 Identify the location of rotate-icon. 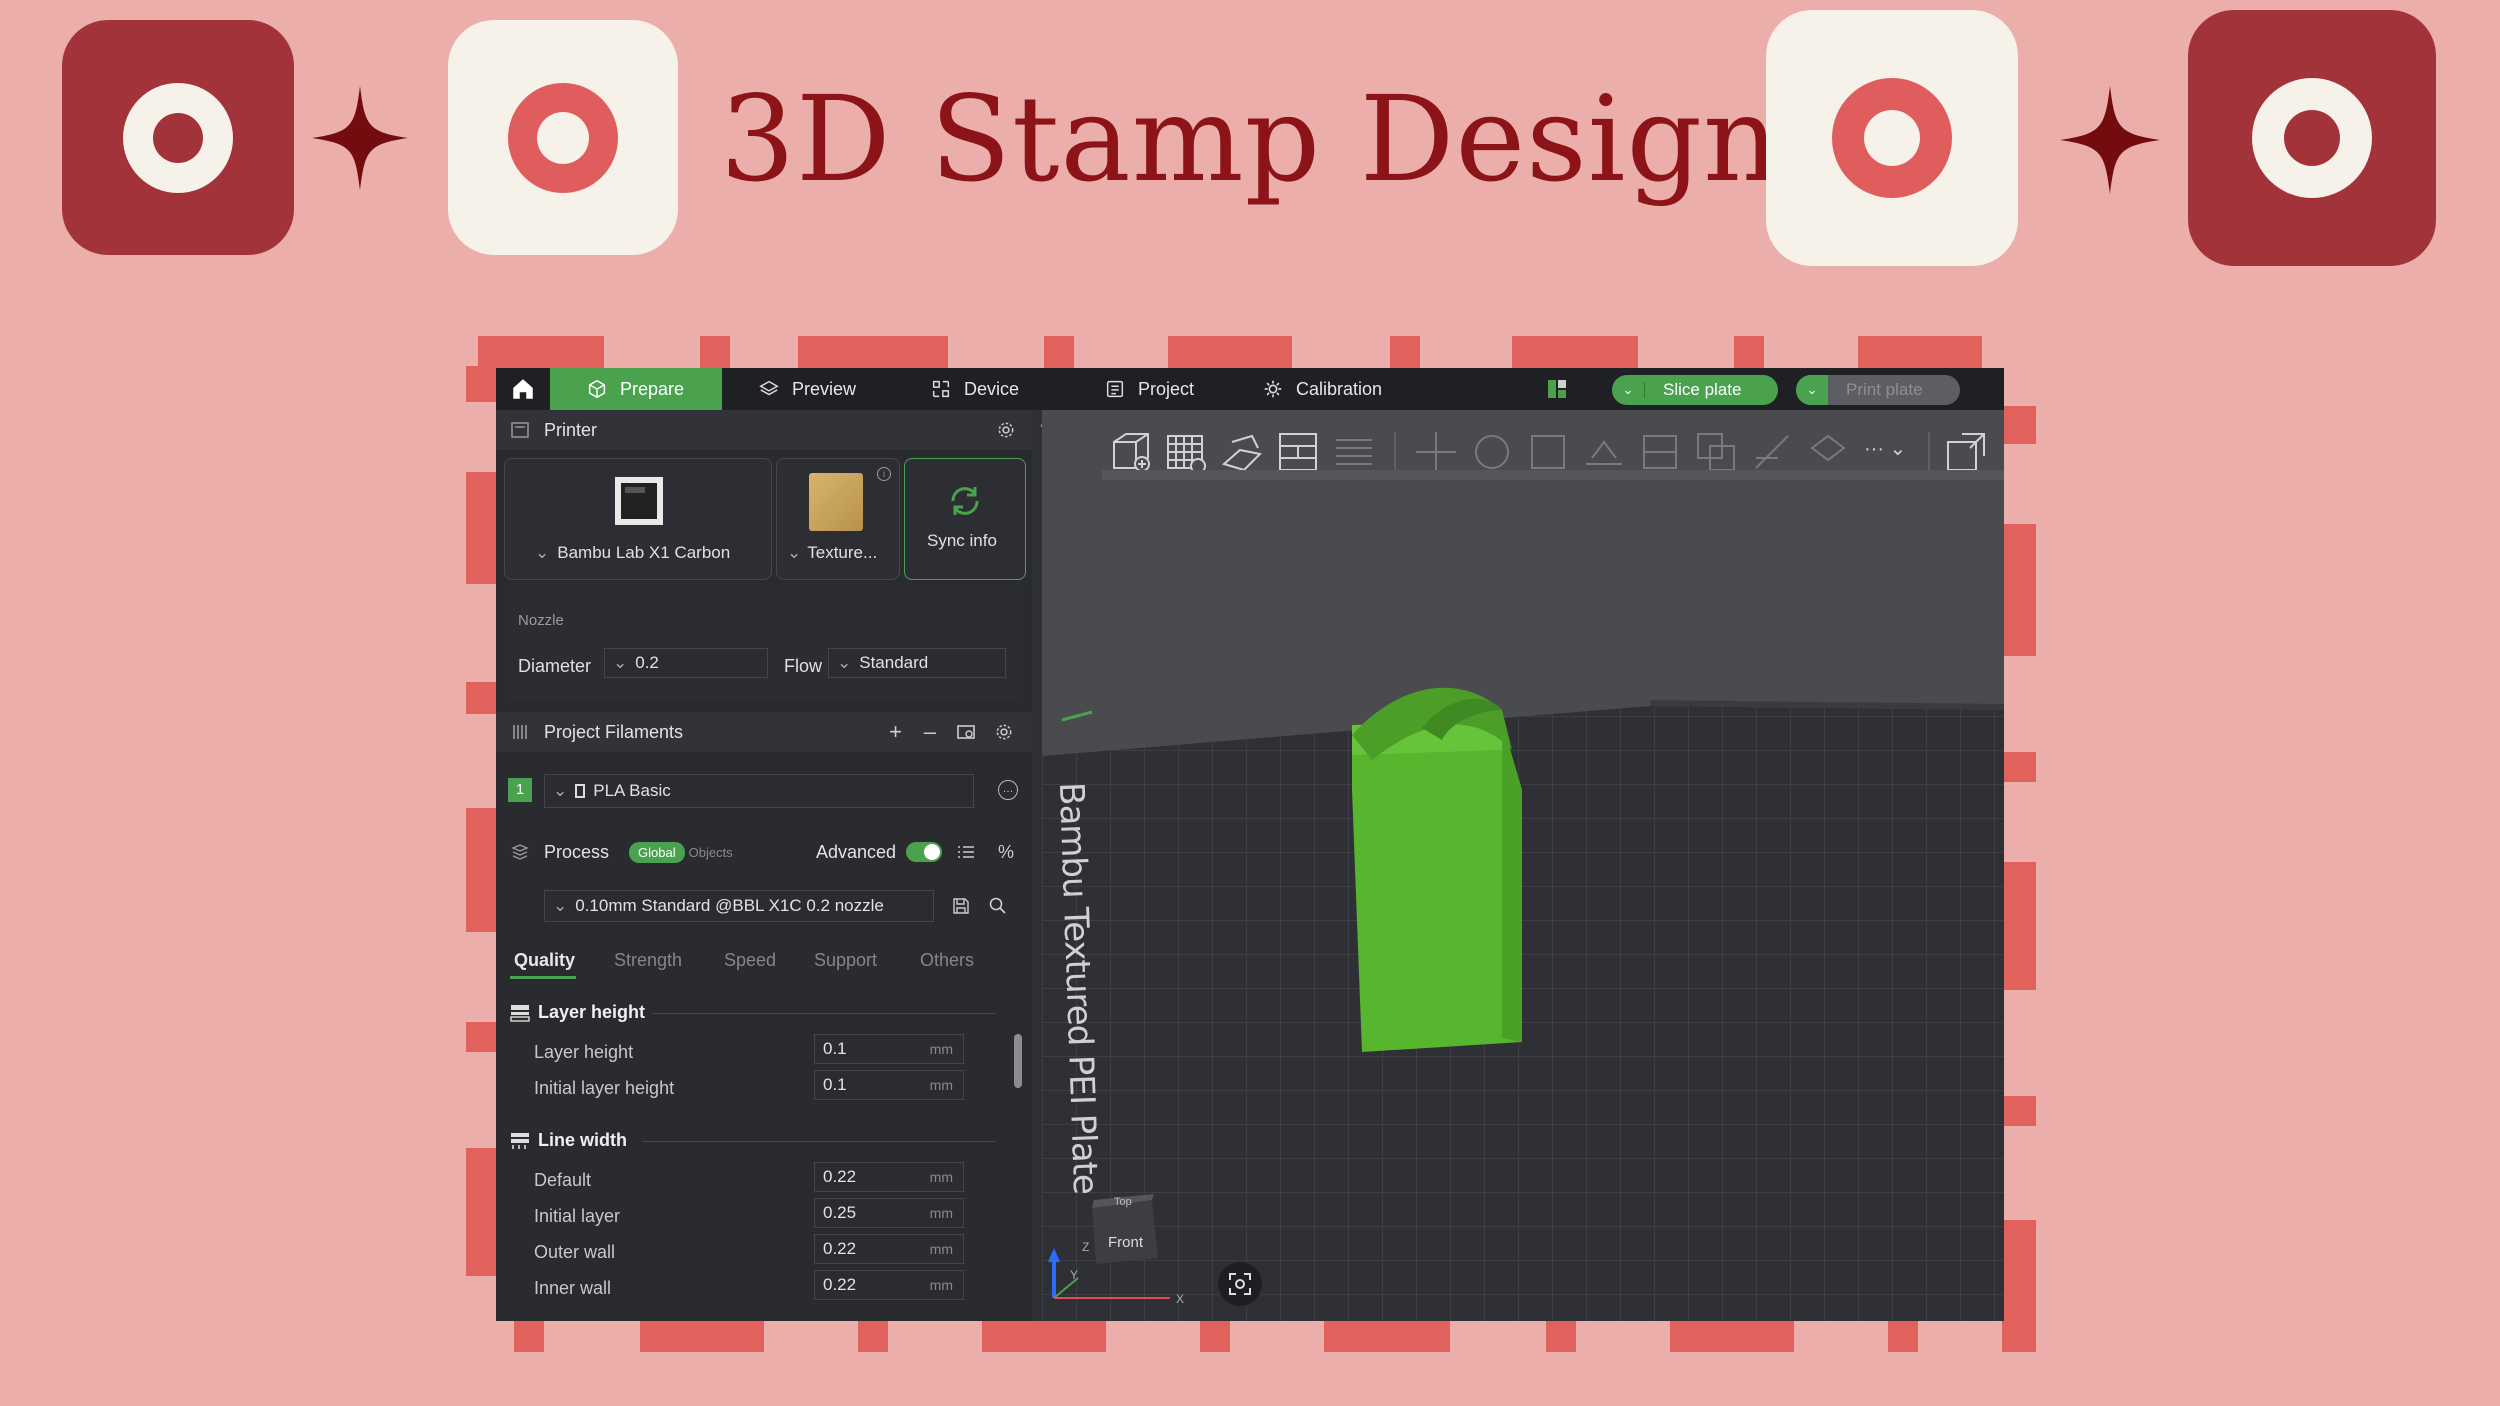
(1492, 452).